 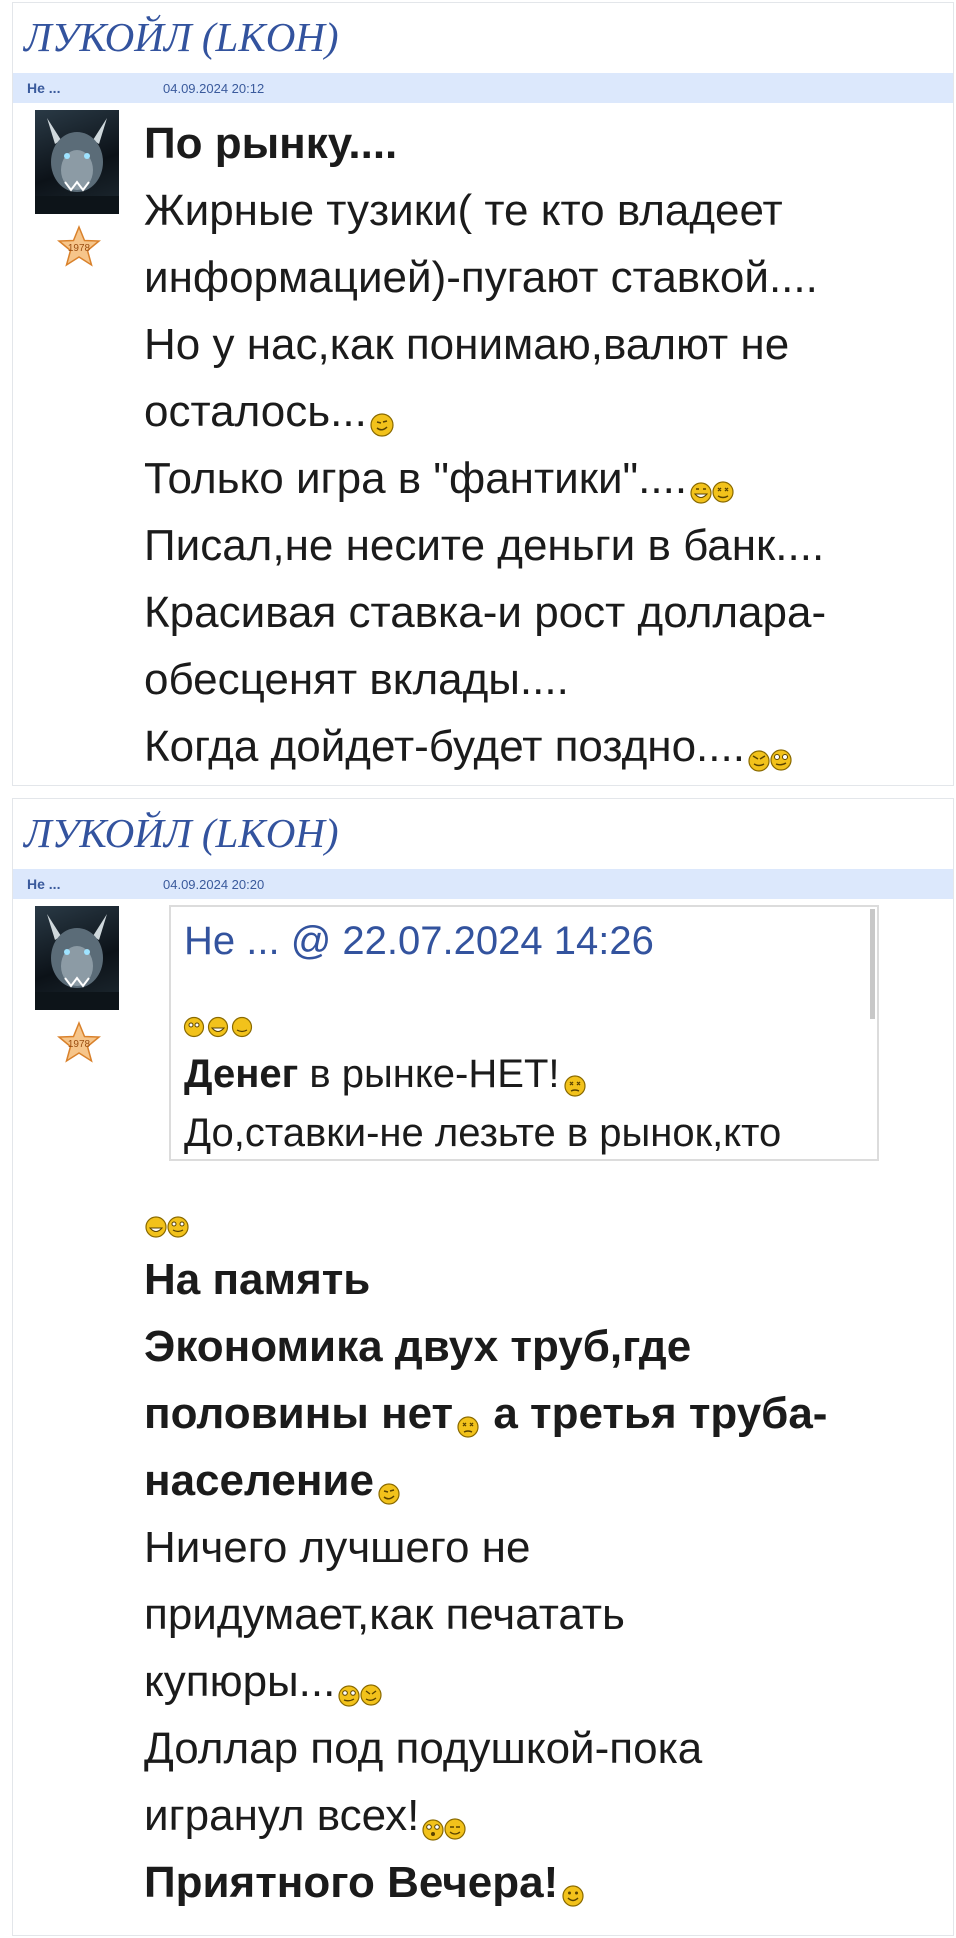 I want to click on smiley-row, so click(x=539, y=1225).